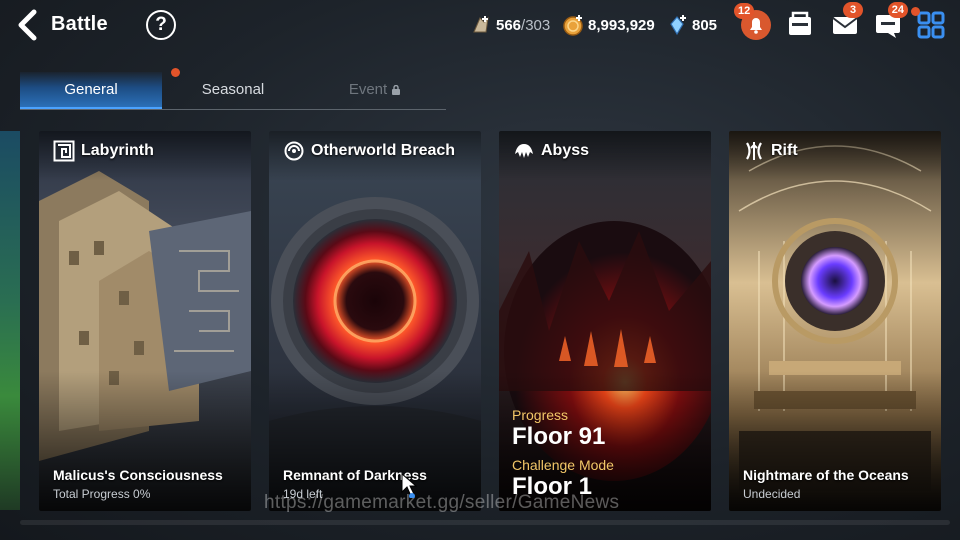 This screenshot has height=540, width=960. Describe the element at coordinates (536, 25) in the screenshot. I see `stamina-max: /303` at that location.